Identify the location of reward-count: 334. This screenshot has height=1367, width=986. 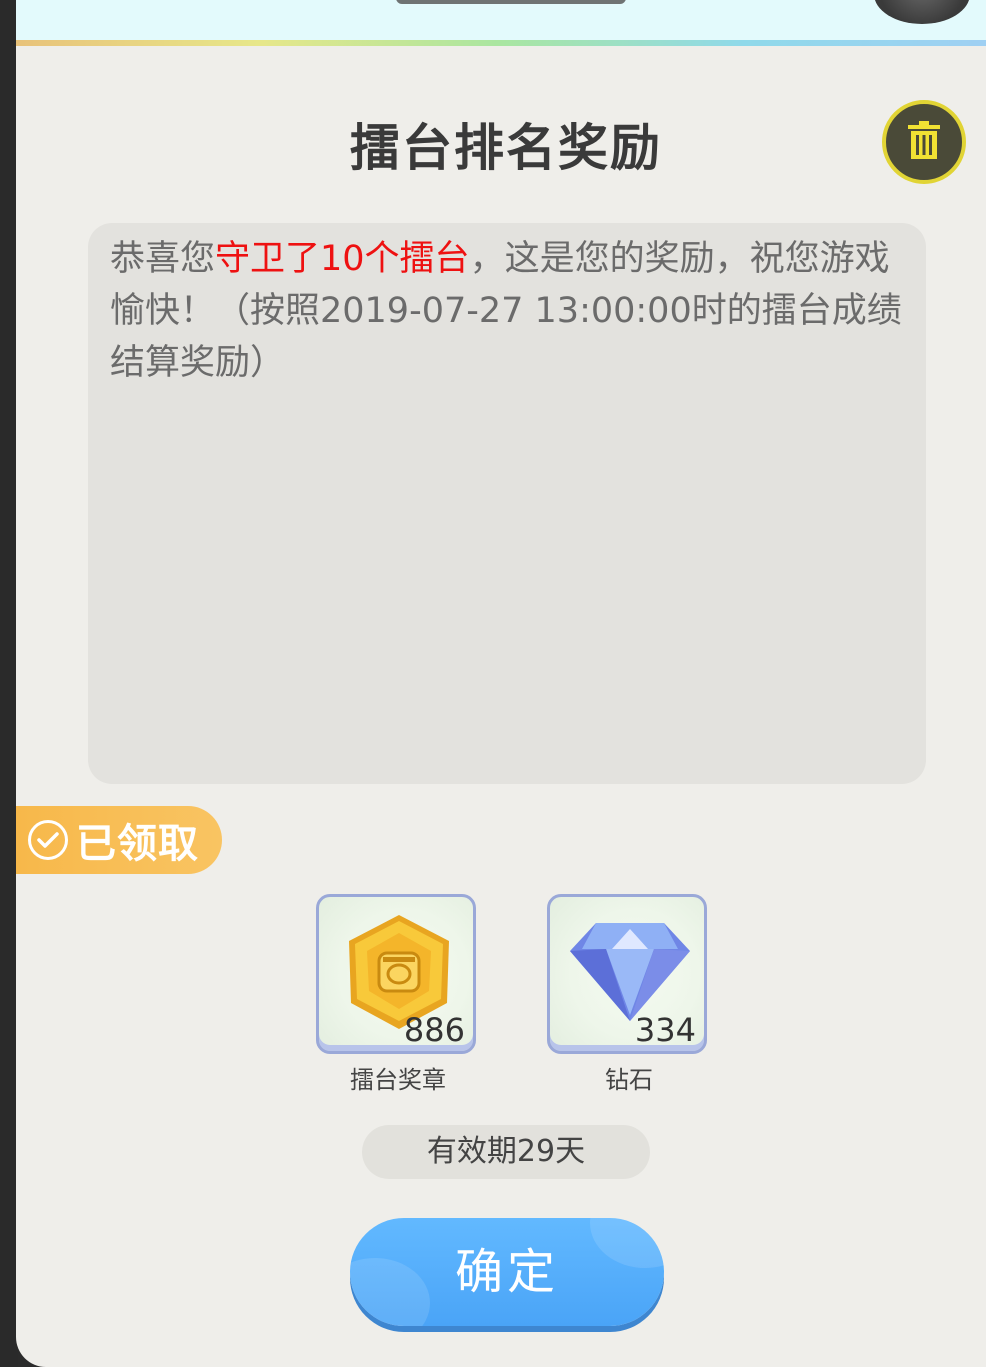
(665, 1030).